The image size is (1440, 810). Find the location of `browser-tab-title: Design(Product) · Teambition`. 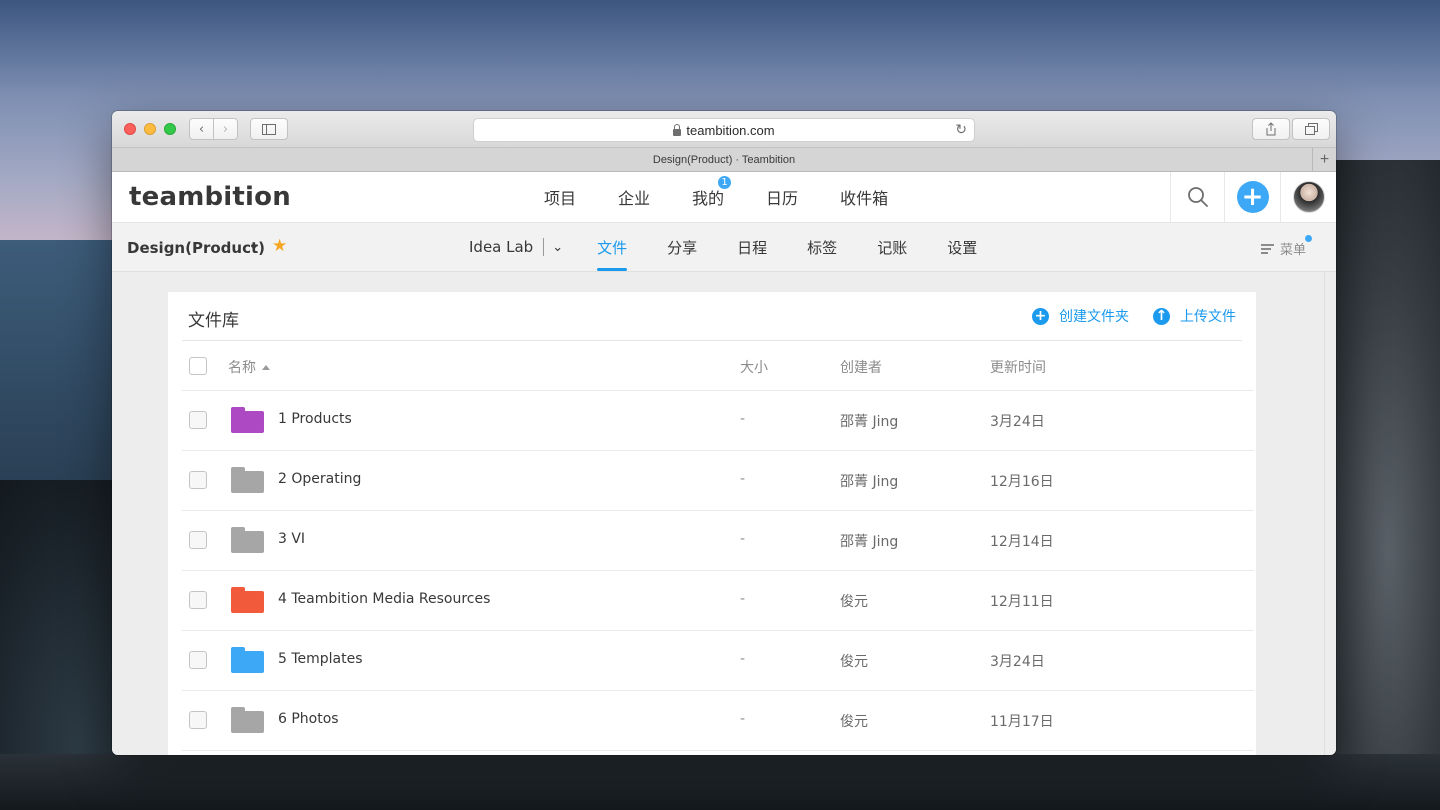

browser-tab-title: Design(Product) · Teambition is located at coordinates (724, 160).